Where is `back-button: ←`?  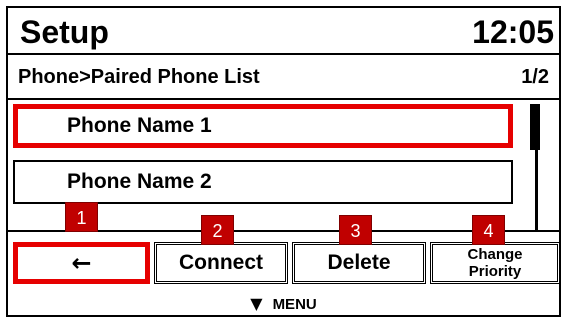
back-button: ← is located at coordinates (81, 263).